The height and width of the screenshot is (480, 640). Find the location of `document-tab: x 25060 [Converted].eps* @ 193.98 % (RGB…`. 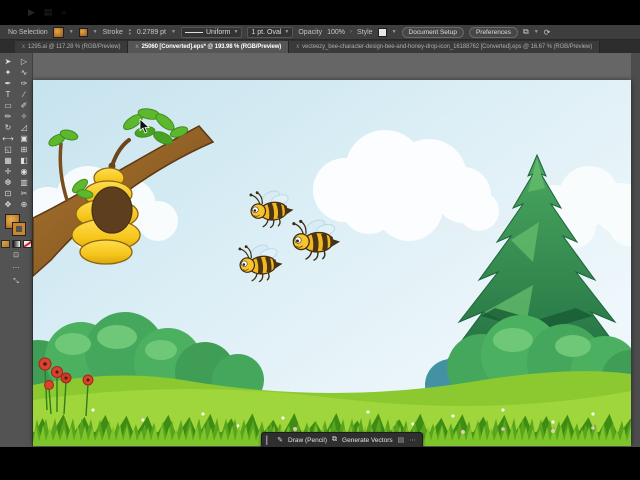

document-tab: x 25060 [Converted].eps* @ 193.98 % (RGB… is located at coordinates (209, 47).